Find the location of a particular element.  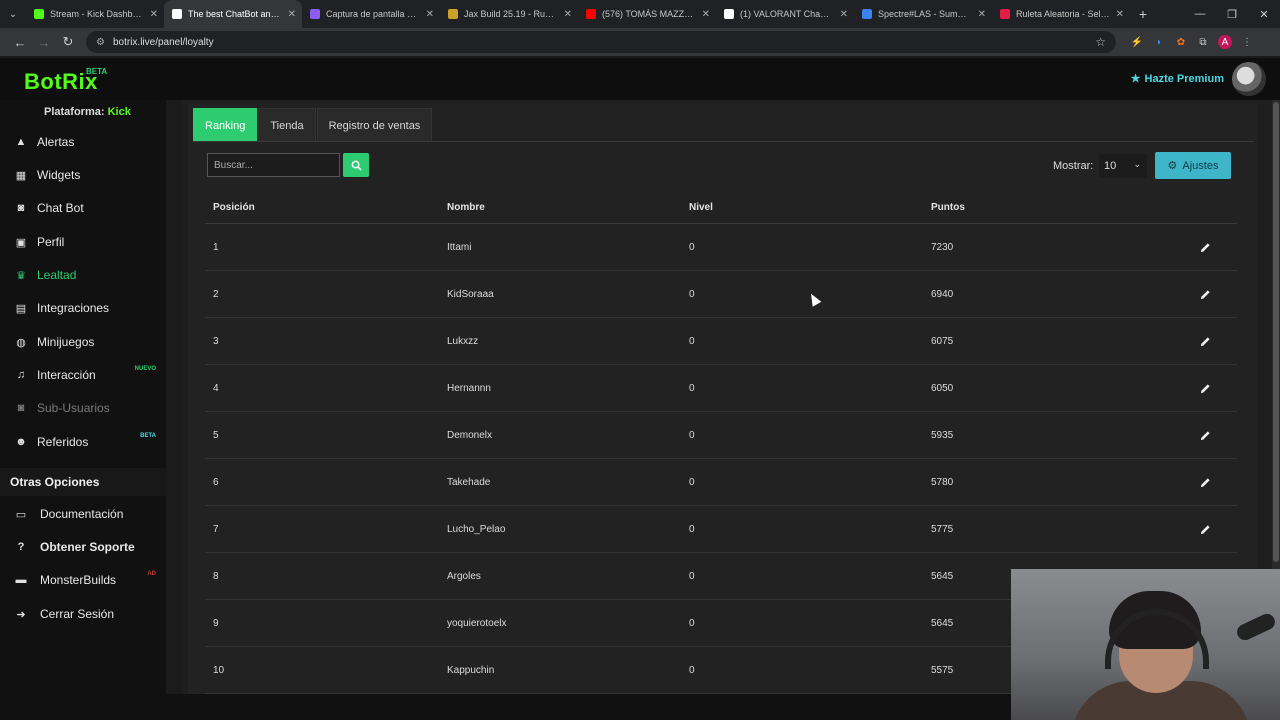

page-scrollbar is located at coordinates (1276, 335).